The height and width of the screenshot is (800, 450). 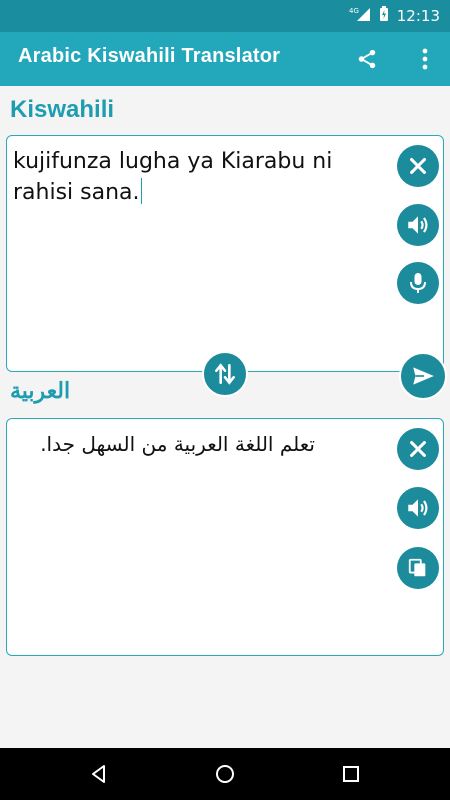 I want to click on source-language-label: Kiswahili, so click(x=62, y=110).